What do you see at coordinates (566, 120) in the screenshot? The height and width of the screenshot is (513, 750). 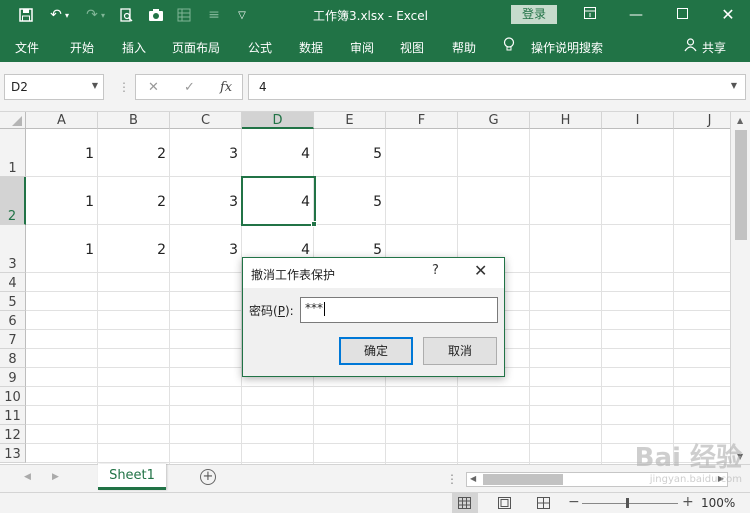 I see `column-header: H` at bounding box center [566, 120].